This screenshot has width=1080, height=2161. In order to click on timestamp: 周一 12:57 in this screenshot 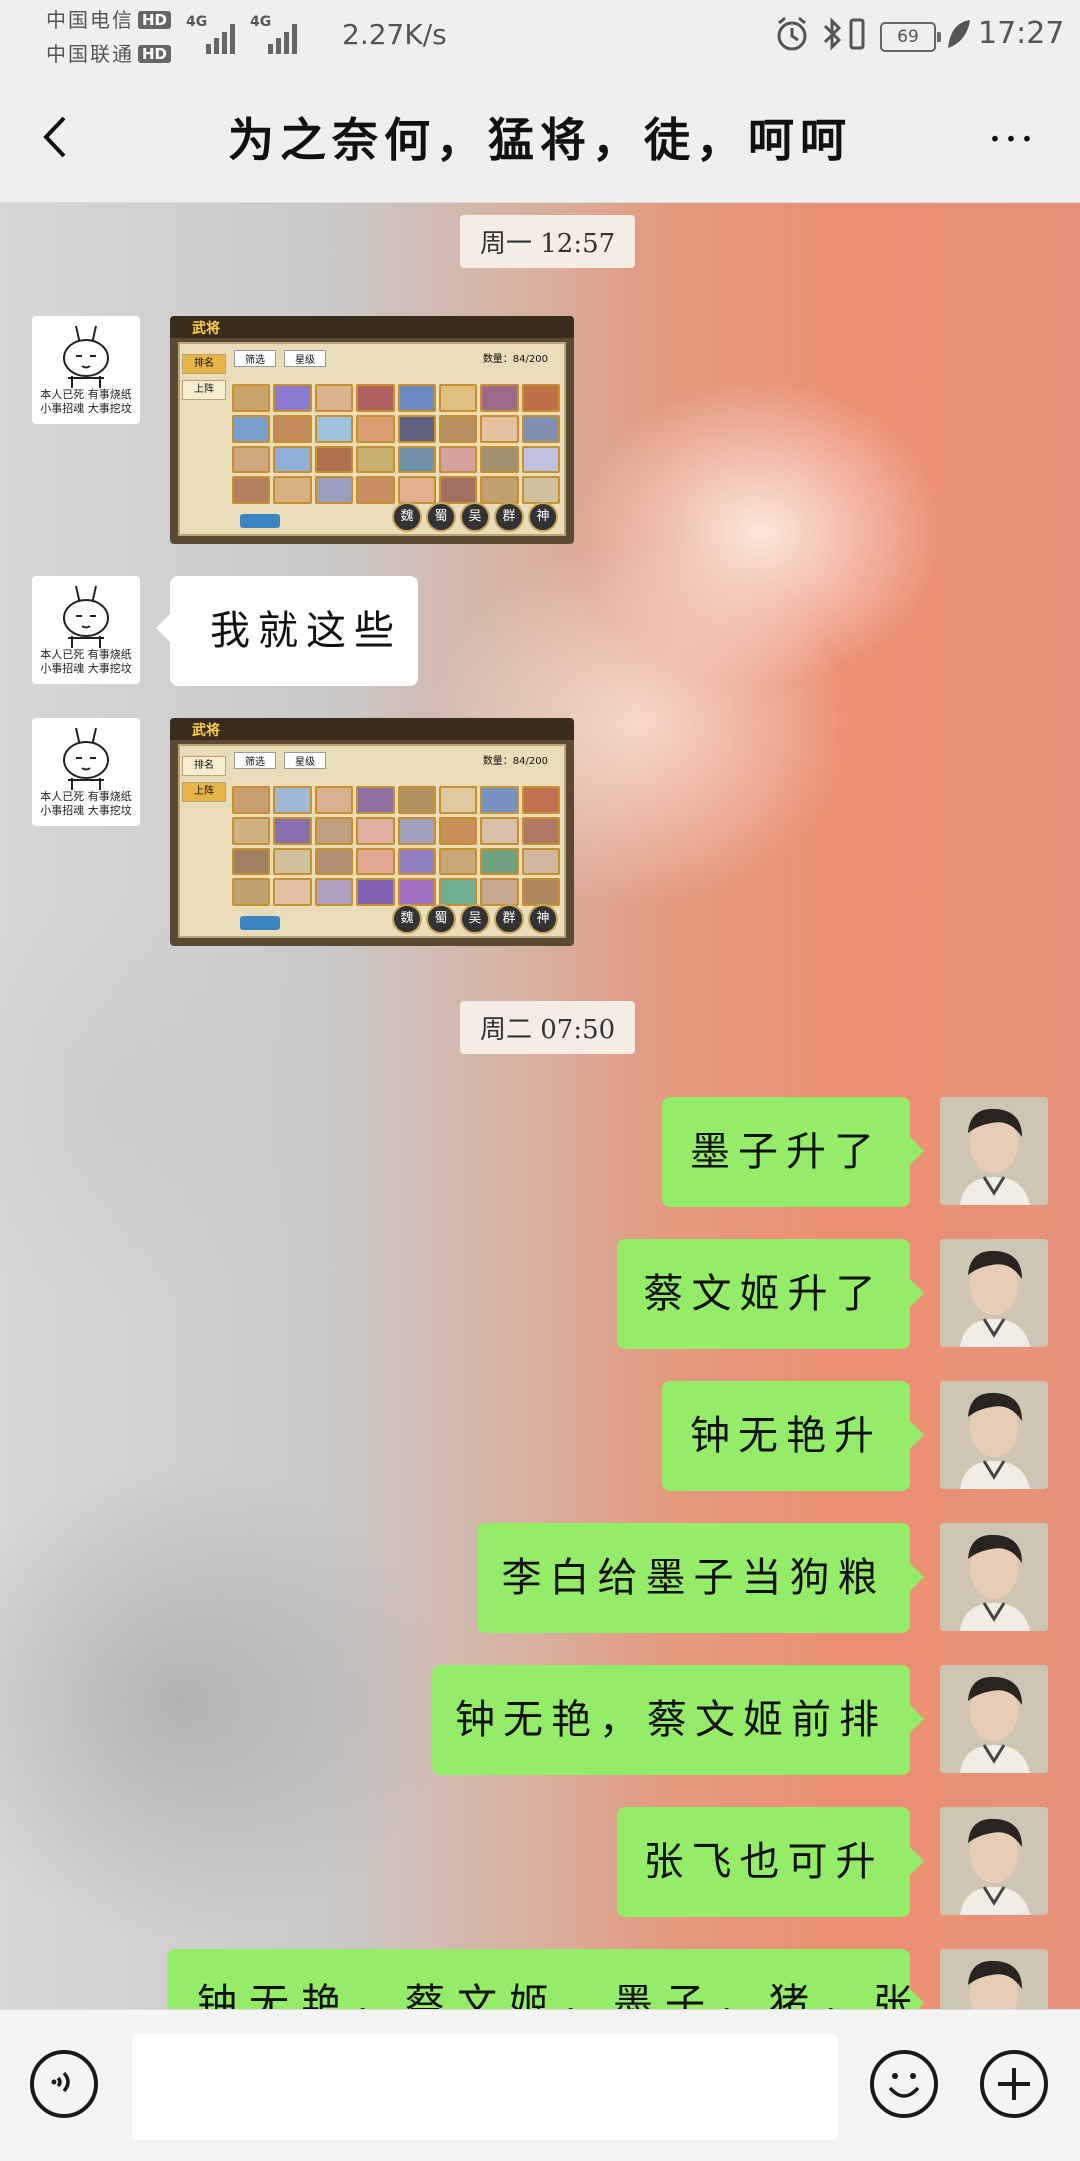, I will do `click(548, 241)`.